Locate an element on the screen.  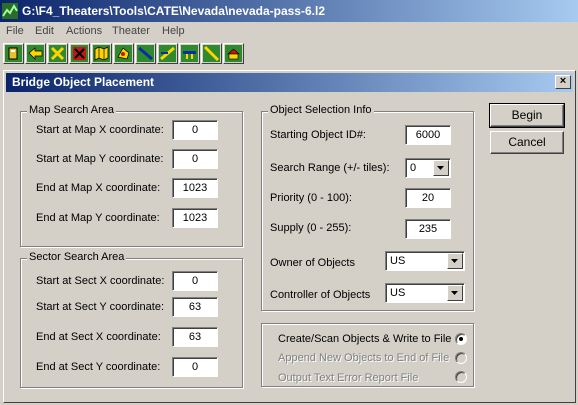
map-end-y-label: End at Map Y coordinate: is located at coordinates (98, 218).